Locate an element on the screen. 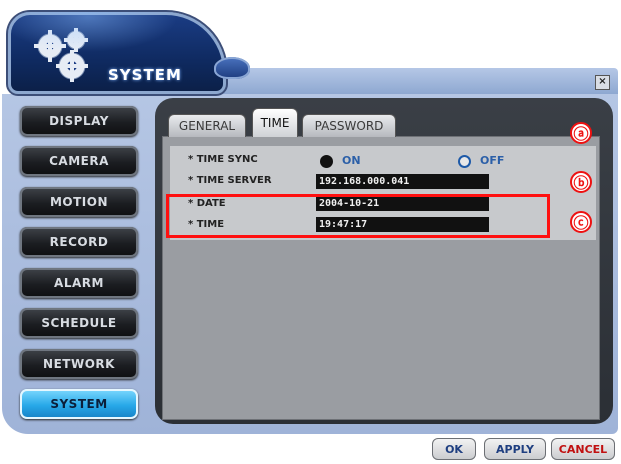 This screenshot has height=464, width=621. date-time-highlight-box is located at coordinates (358, 216).